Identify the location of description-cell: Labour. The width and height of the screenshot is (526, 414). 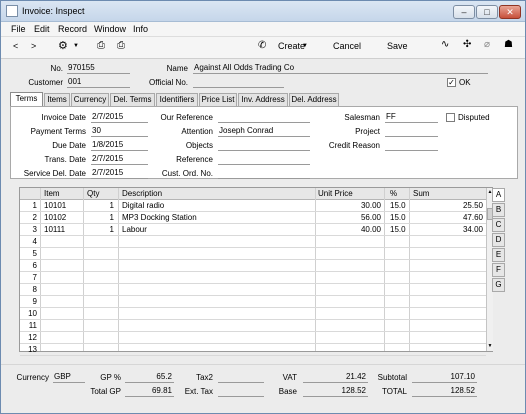
(134, 229).